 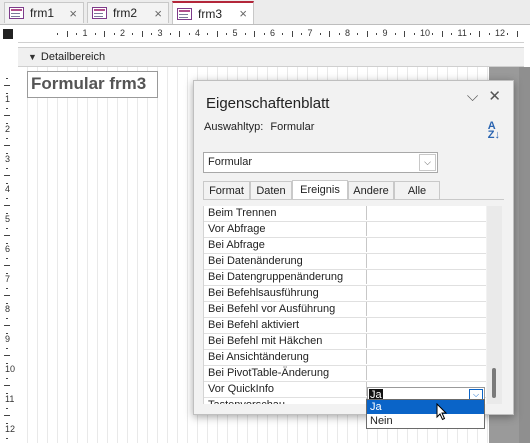 I want to click on tab-frm3: frm3 ×, so click(x=213, y=12).